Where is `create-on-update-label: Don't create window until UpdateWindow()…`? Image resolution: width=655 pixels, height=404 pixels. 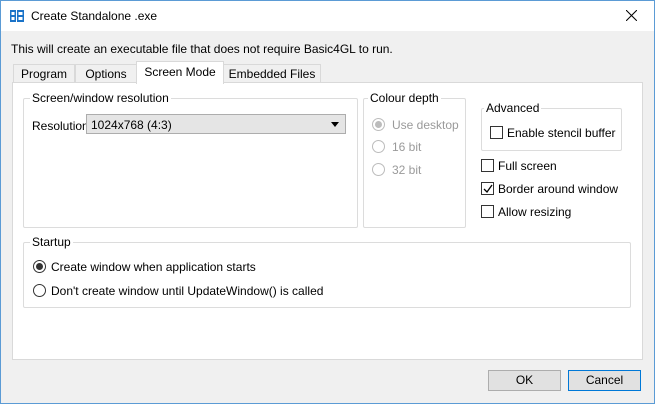 create-on-update-label: Don't create window until UpdateWindow()… is located at coordinates (187, 291).